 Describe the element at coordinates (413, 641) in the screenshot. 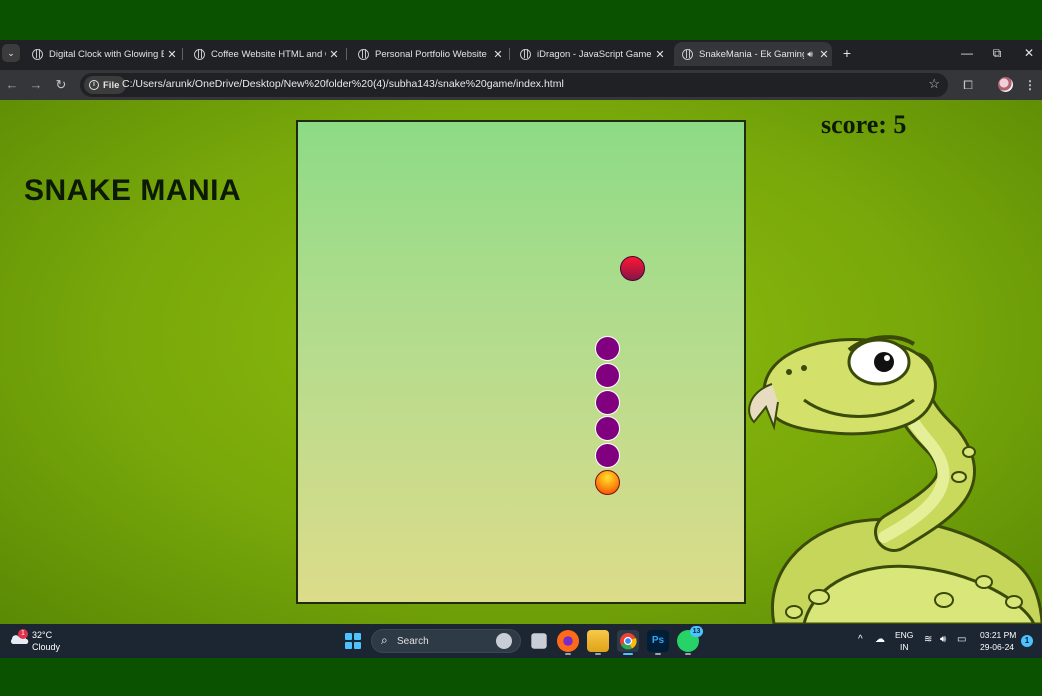

I see `search-label: Search` at that location.